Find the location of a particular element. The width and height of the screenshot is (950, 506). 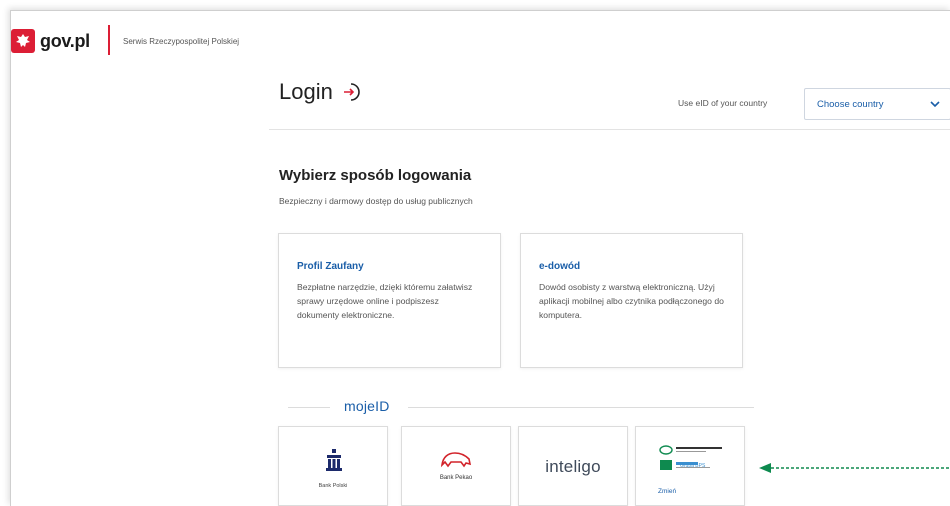

bank-inteligo-tile: inteligo is located at coordinates (573, 466).